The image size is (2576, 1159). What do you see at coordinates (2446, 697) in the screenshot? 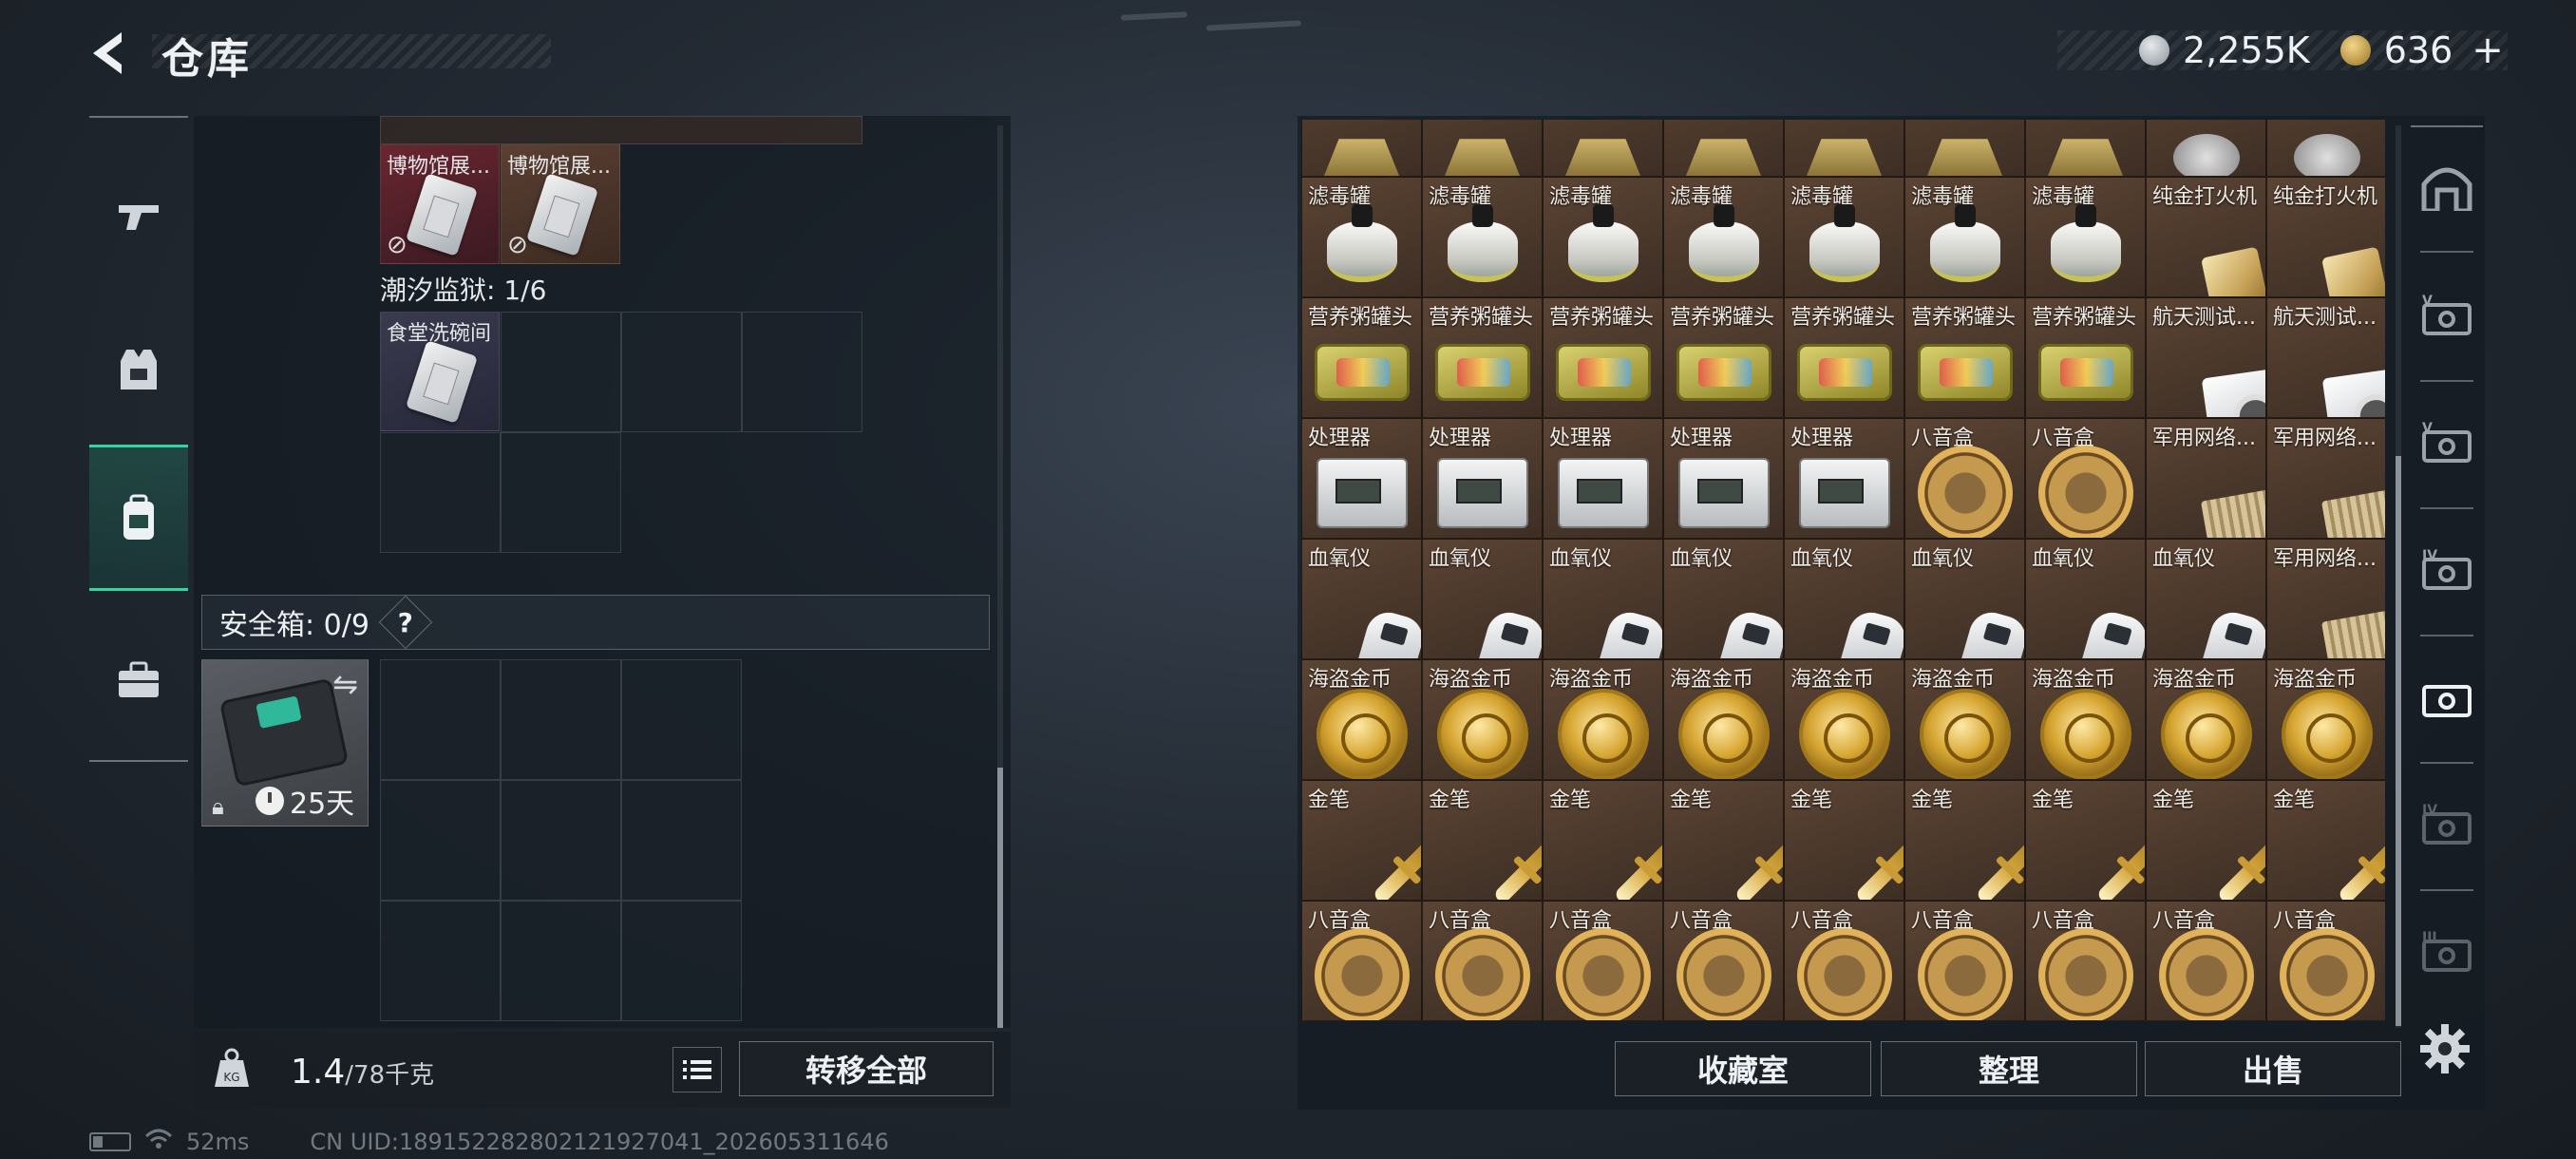
I see `stash-tab-selected` at bounding box center [2446, 697].